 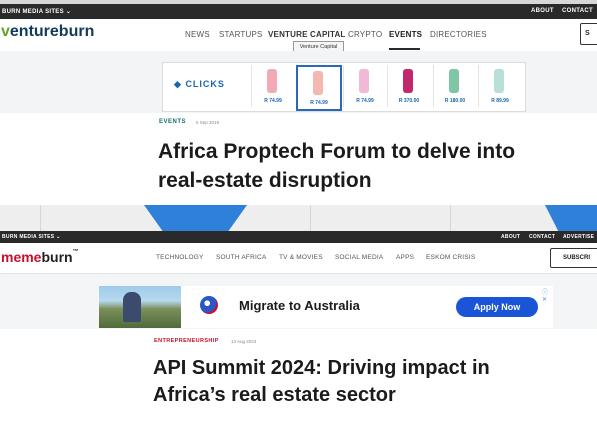 What do you see at coordinates (21, 257) in the screenshot?
I see `logo-accent: meme` at bounding box center [21, 257].